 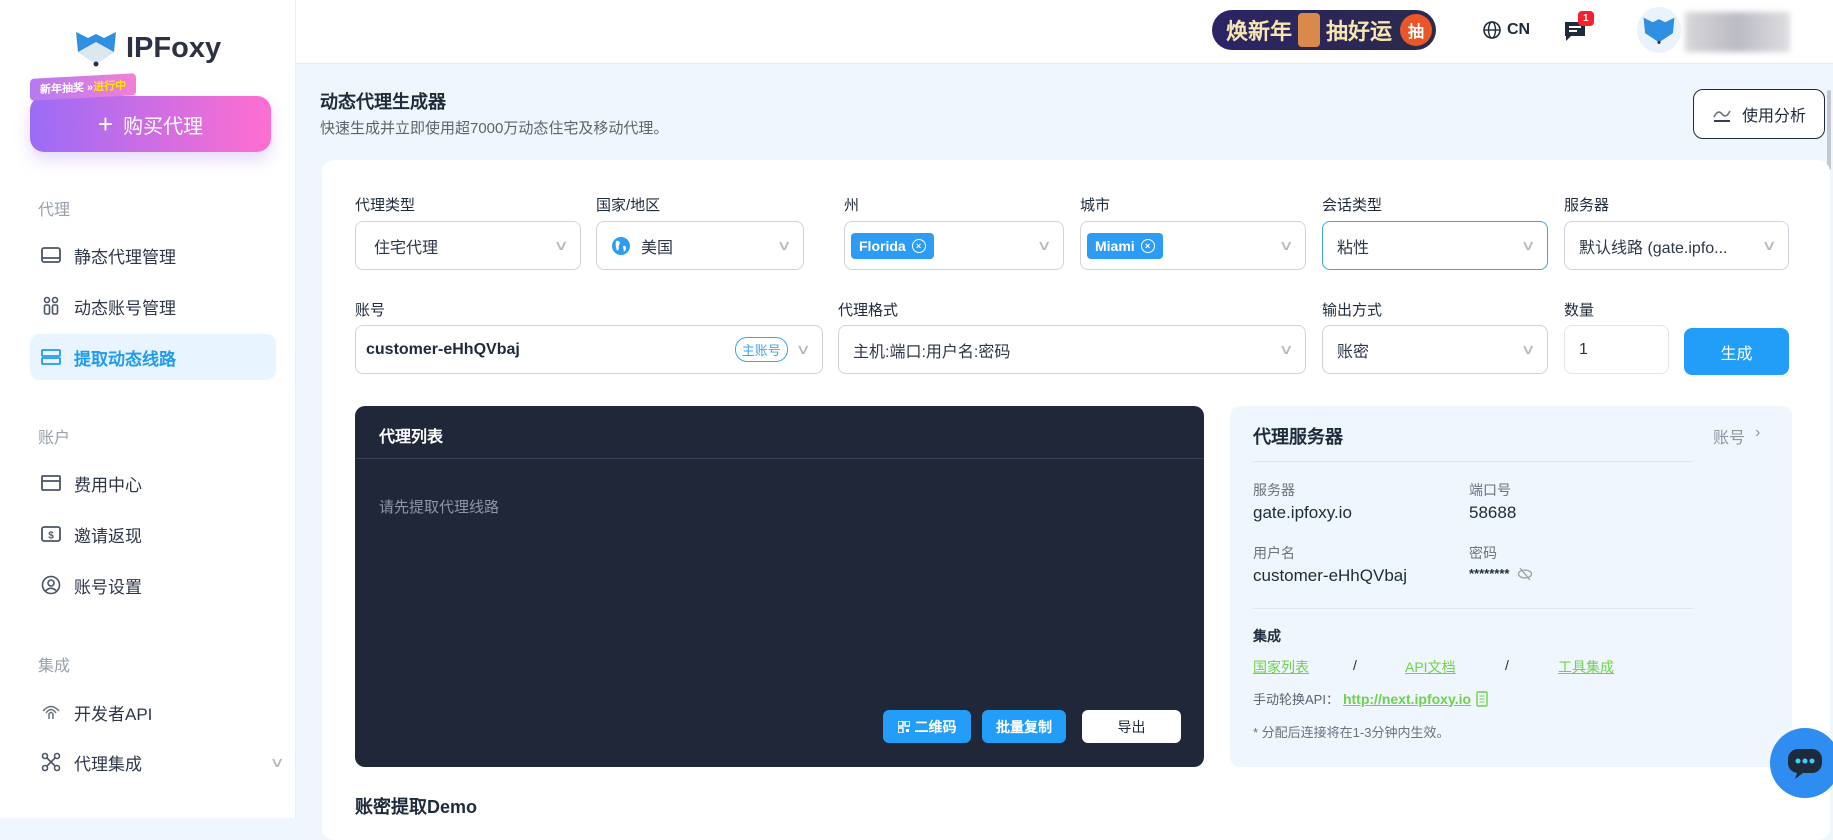 I want to click on avatar, so click(x=1659, y=30).